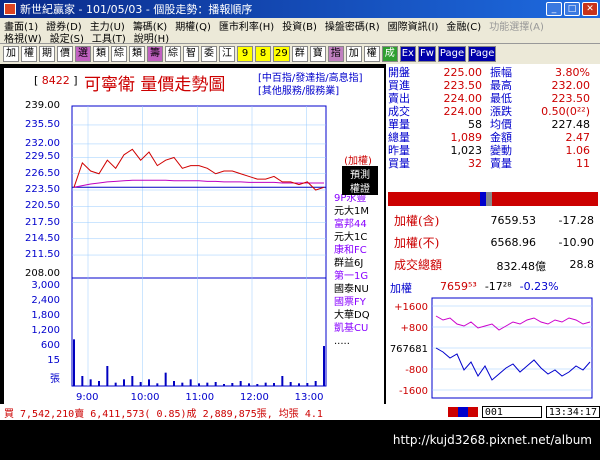  Describe the element at coordinates (498, 286) in the screenshot. I see `mini-index-change: -17²⁸` at that location.